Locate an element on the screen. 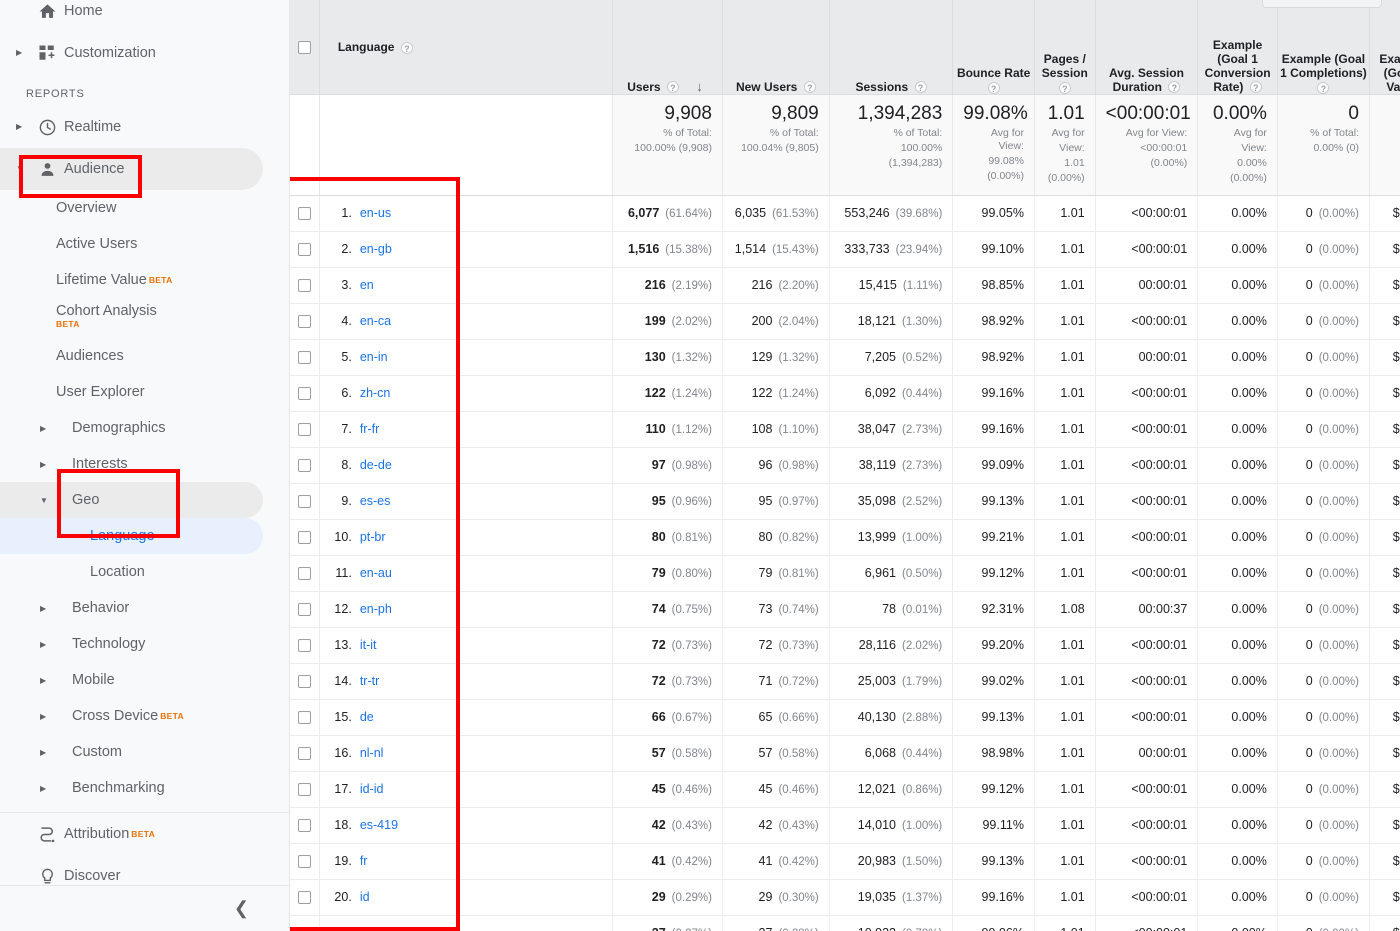 This screenshot has height=931, width=1400. sidebar-item-lifetime-value: Lifetime Value BETA is located at coordinates (144, 280).